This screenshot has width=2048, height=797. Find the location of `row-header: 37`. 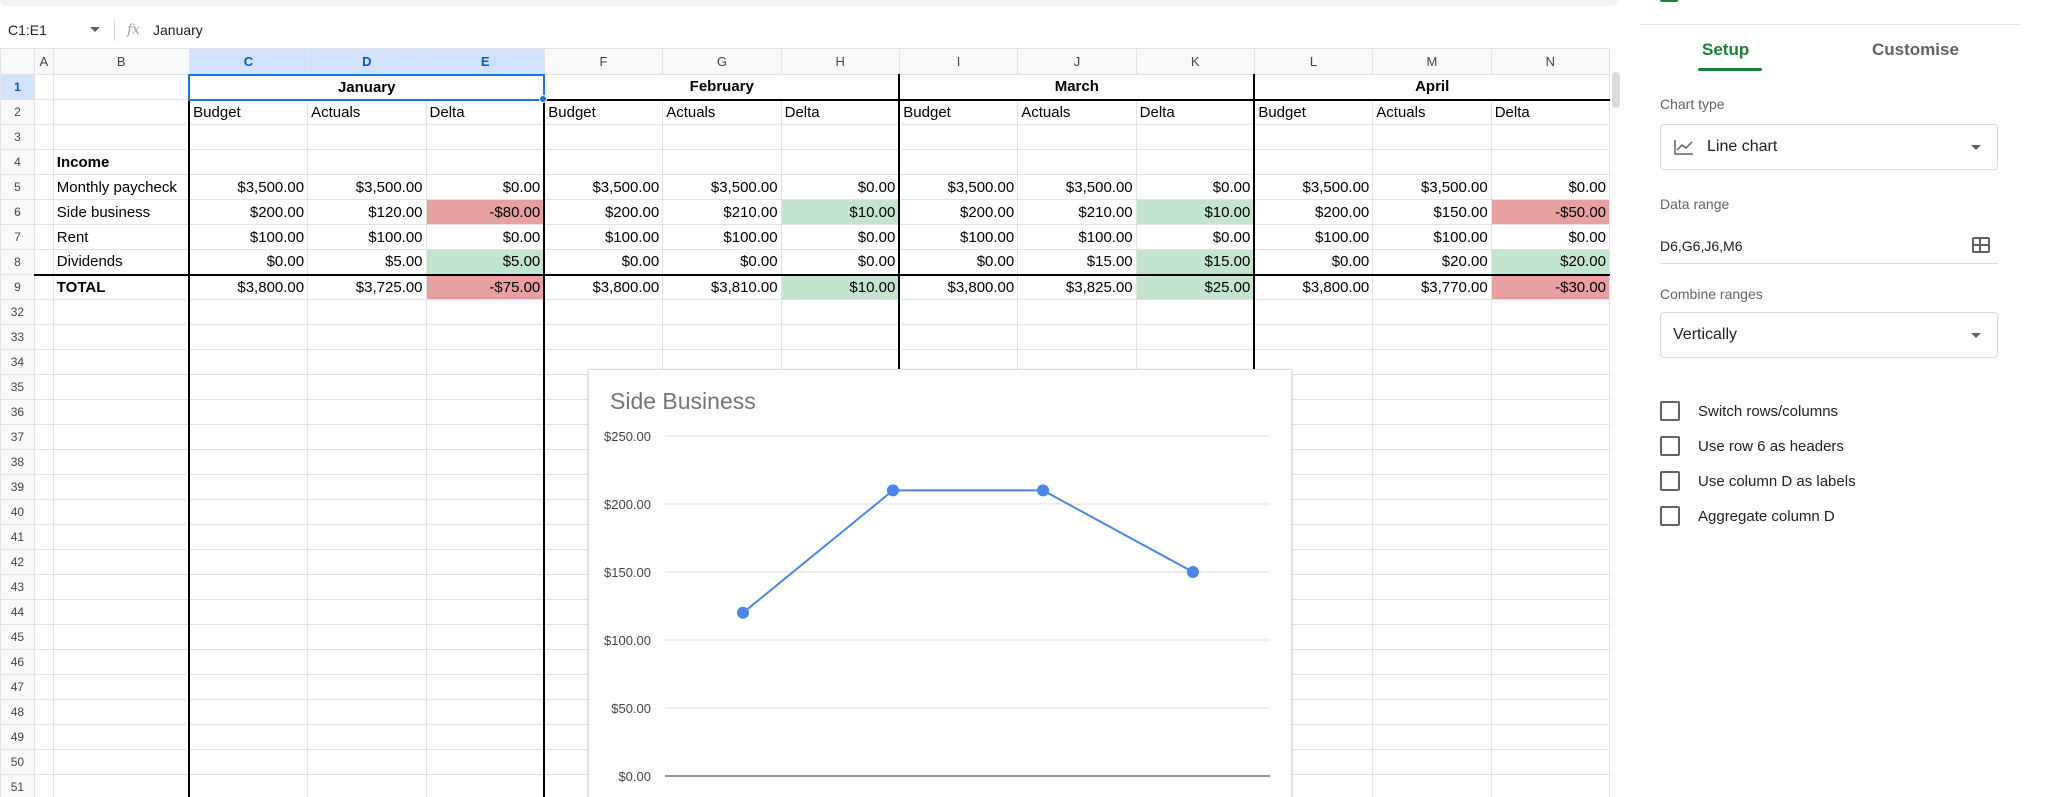

row-header: 37 is located at coordinates (17, 437).